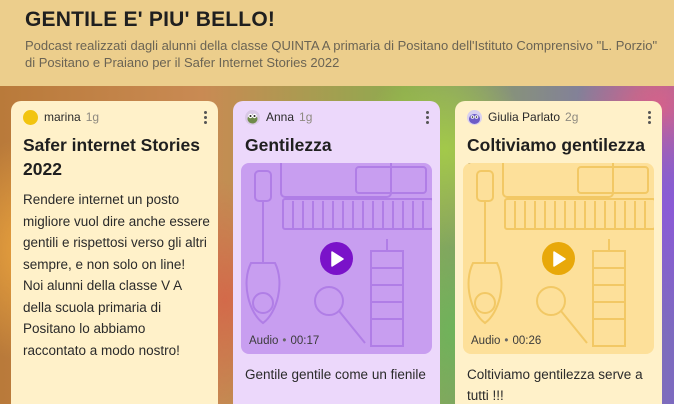 Image resolution: width=674 pixels, height=404 pixels. What do you see at coordinates (62, 117) in the screenshot?
I see `author-name: marina` at bounding box center [62, 117].